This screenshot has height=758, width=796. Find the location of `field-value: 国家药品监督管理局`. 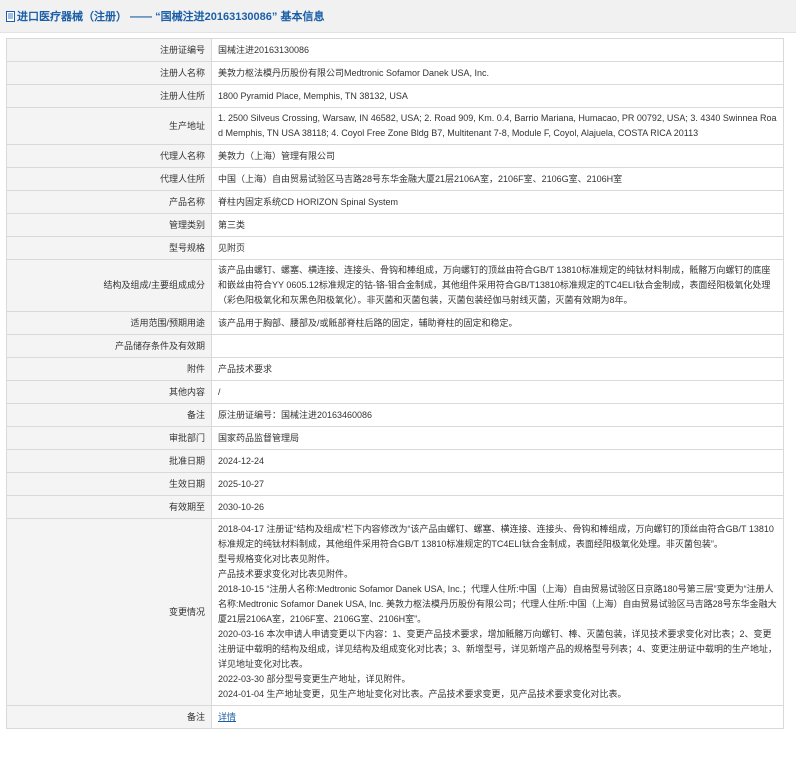

field-value: 国家药品监督管理局 is located at coordinates (497, 438).